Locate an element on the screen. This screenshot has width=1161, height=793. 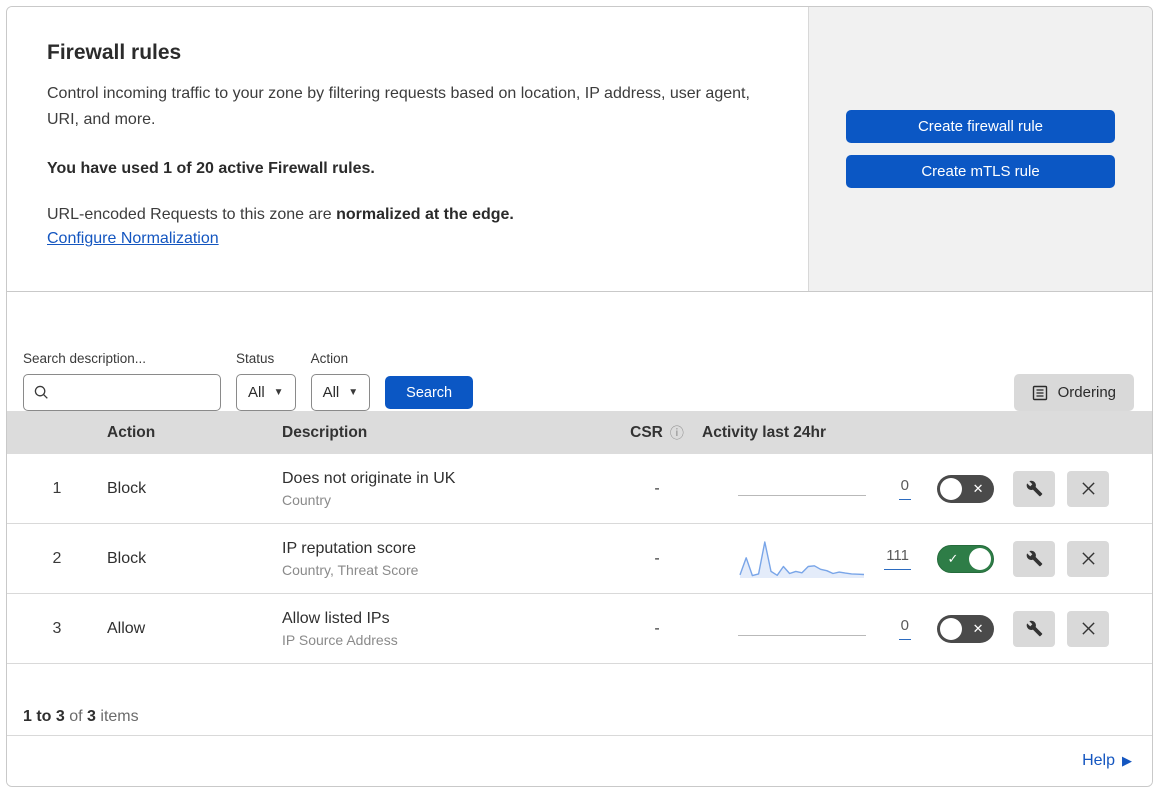
rule-activity-cell: 111 is located at coordinates (809, 559).